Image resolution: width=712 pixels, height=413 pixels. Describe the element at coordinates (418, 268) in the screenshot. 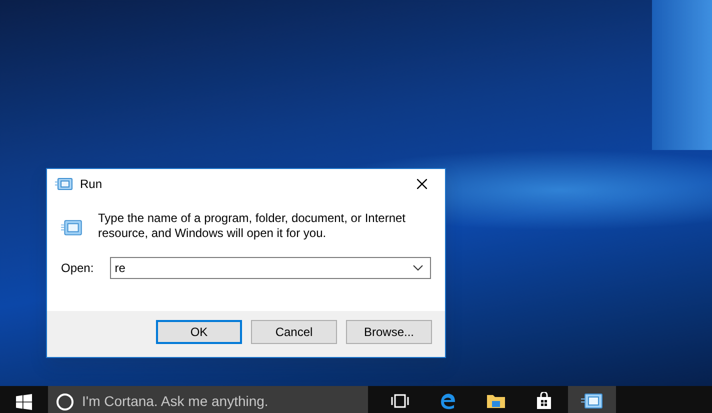

I see `dropdown-caret-icon` at that location.